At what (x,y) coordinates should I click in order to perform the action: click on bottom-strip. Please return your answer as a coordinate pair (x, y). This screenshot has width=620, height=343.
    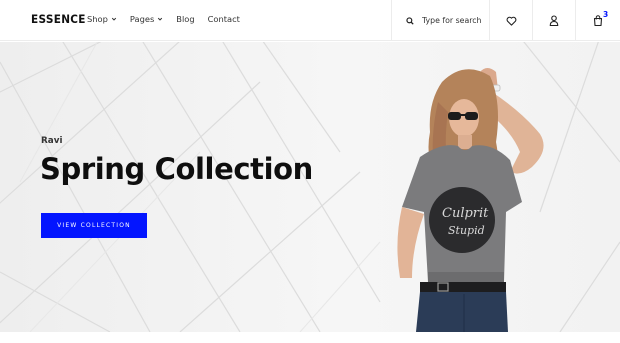
    Looking at the image, I should click on (310, 337).